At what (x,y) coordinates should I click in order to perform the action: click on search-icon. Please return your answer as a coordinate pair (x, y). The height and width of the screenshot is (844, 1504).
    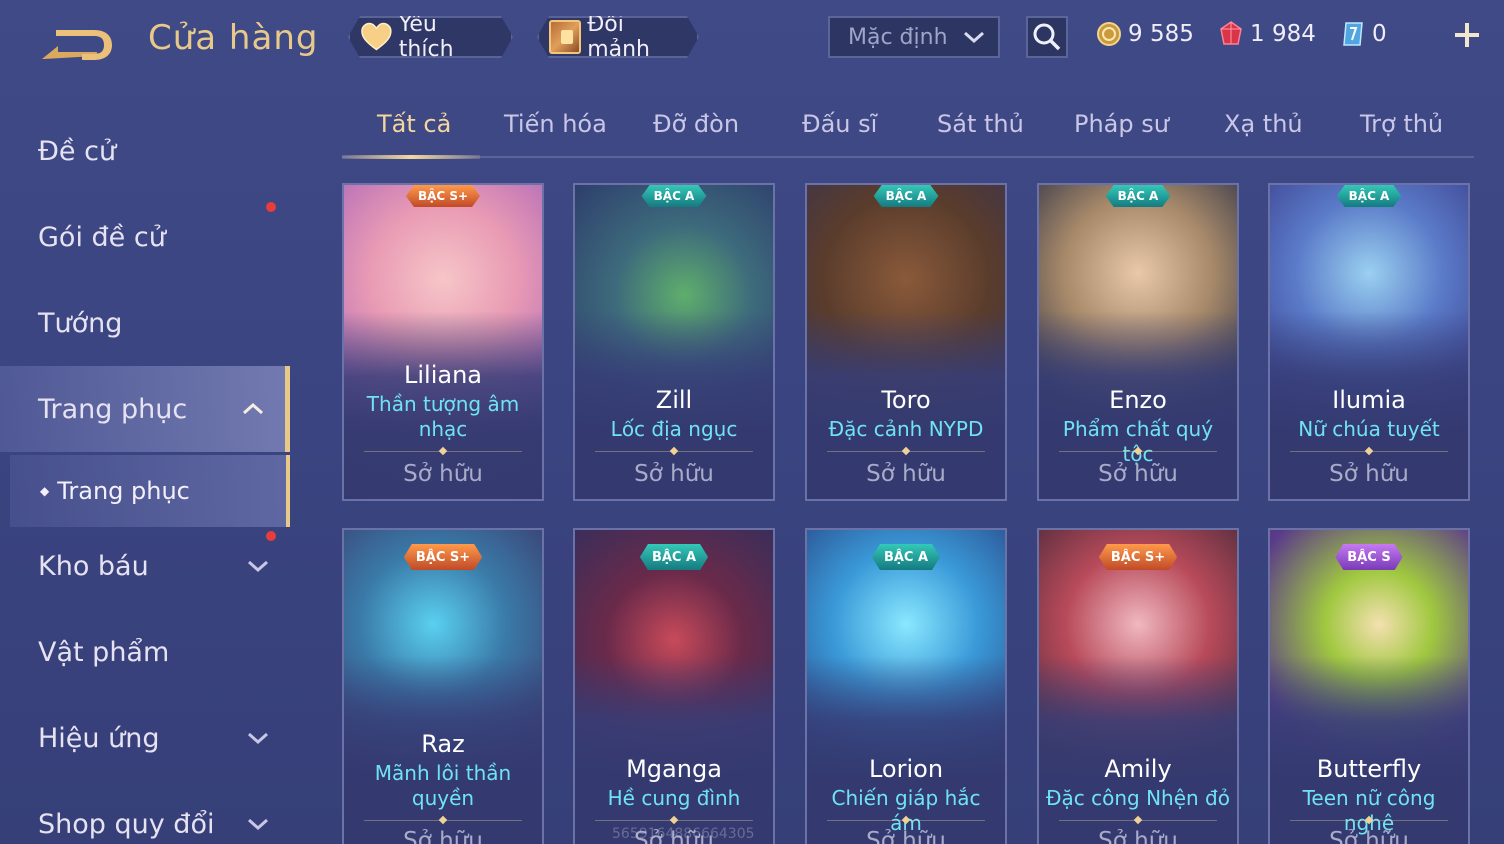
    Looking at the image, I should click on (1047, 37).